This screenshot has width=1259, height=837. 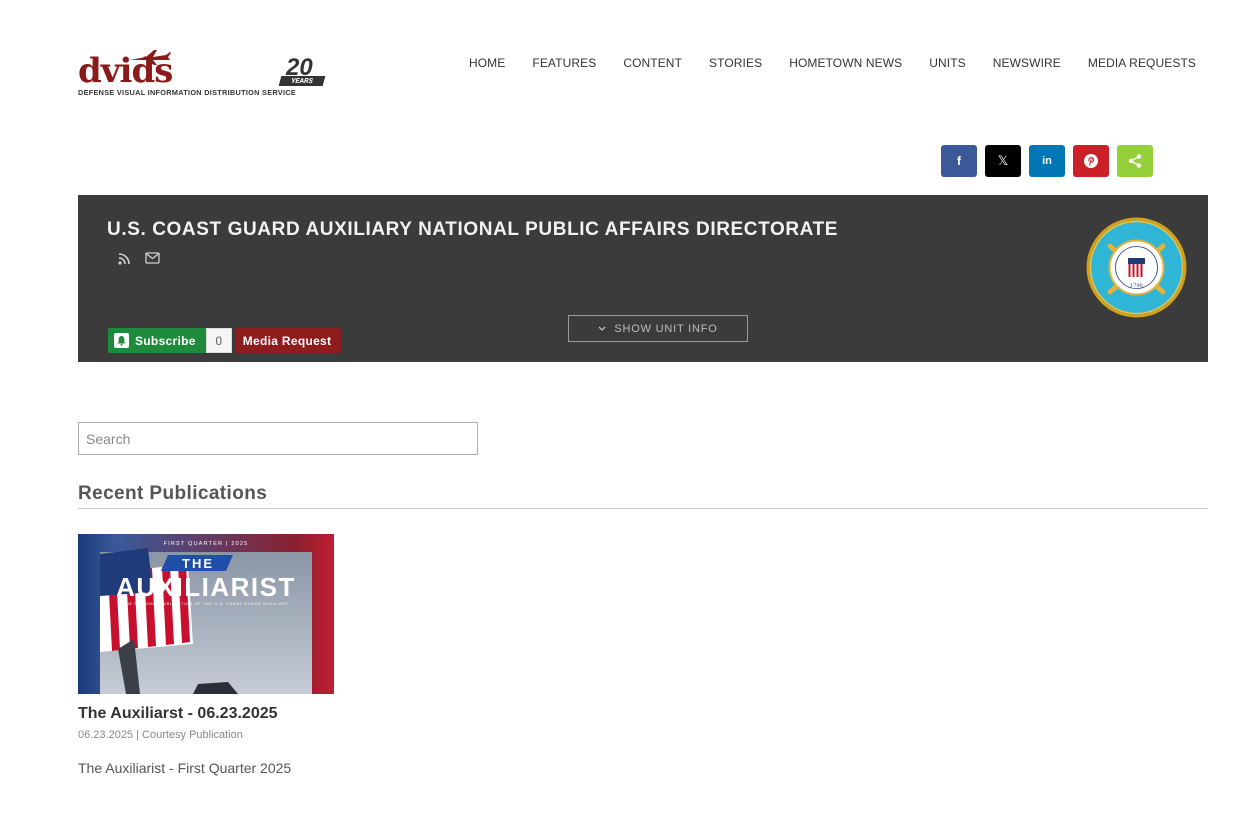 I want to click on anniversary-badge: 20 YEARS, so click(x=302, y=73).